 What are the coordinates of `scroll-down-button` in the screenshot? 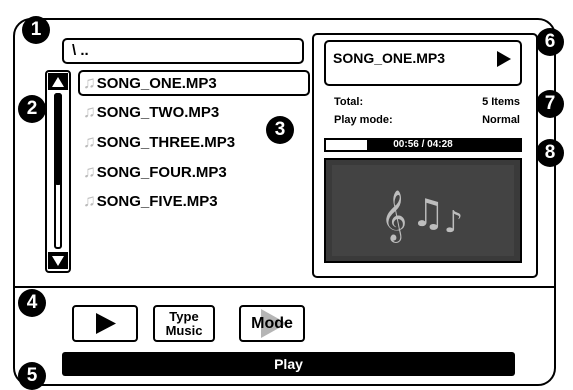 It's located at (58, 260).